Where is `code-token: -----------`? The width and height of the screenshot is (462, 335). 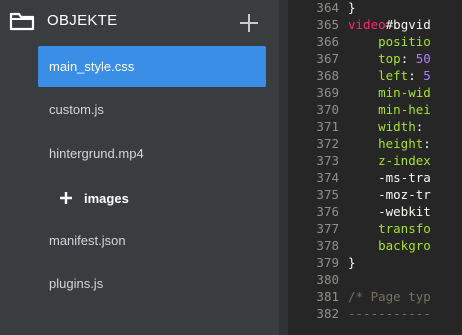 code-token: ----------- is located at coordinates (389, 313).